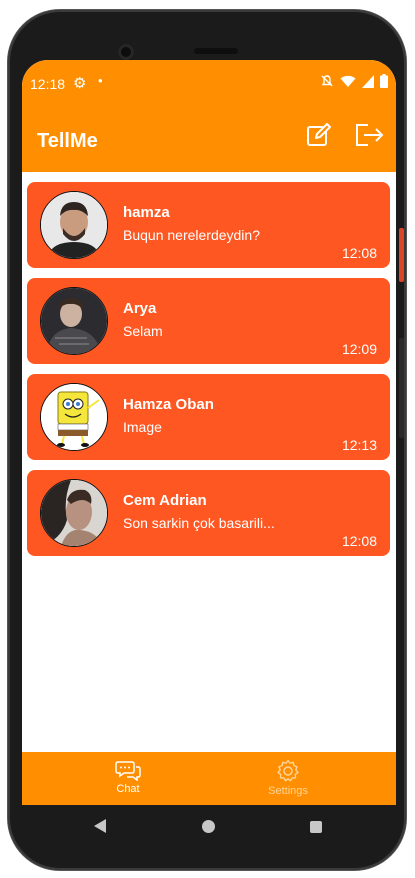 The image size is (415, 878). Describe the element at coordinates (209, 778) in the screenshot. I see `bottom-navigation: Chat Settings` at that location.